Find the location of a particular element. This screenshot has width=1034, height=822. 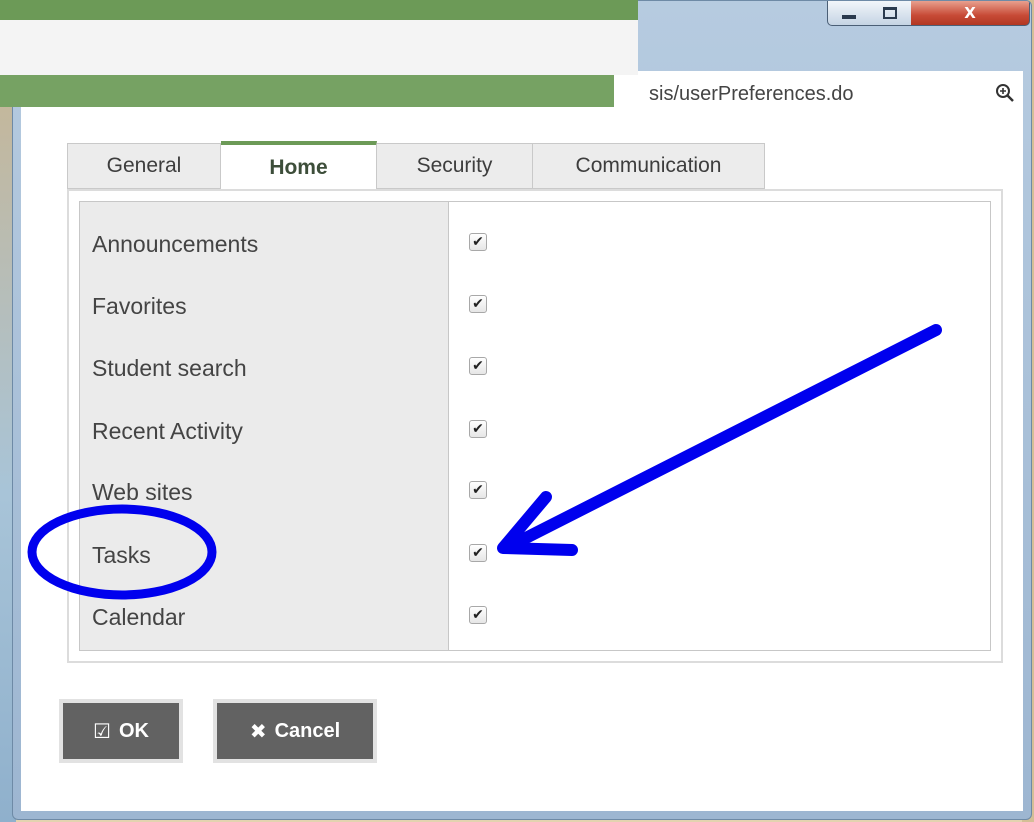

preferences-tabs: General Home Security Communication is located at coordinates (416, 166).